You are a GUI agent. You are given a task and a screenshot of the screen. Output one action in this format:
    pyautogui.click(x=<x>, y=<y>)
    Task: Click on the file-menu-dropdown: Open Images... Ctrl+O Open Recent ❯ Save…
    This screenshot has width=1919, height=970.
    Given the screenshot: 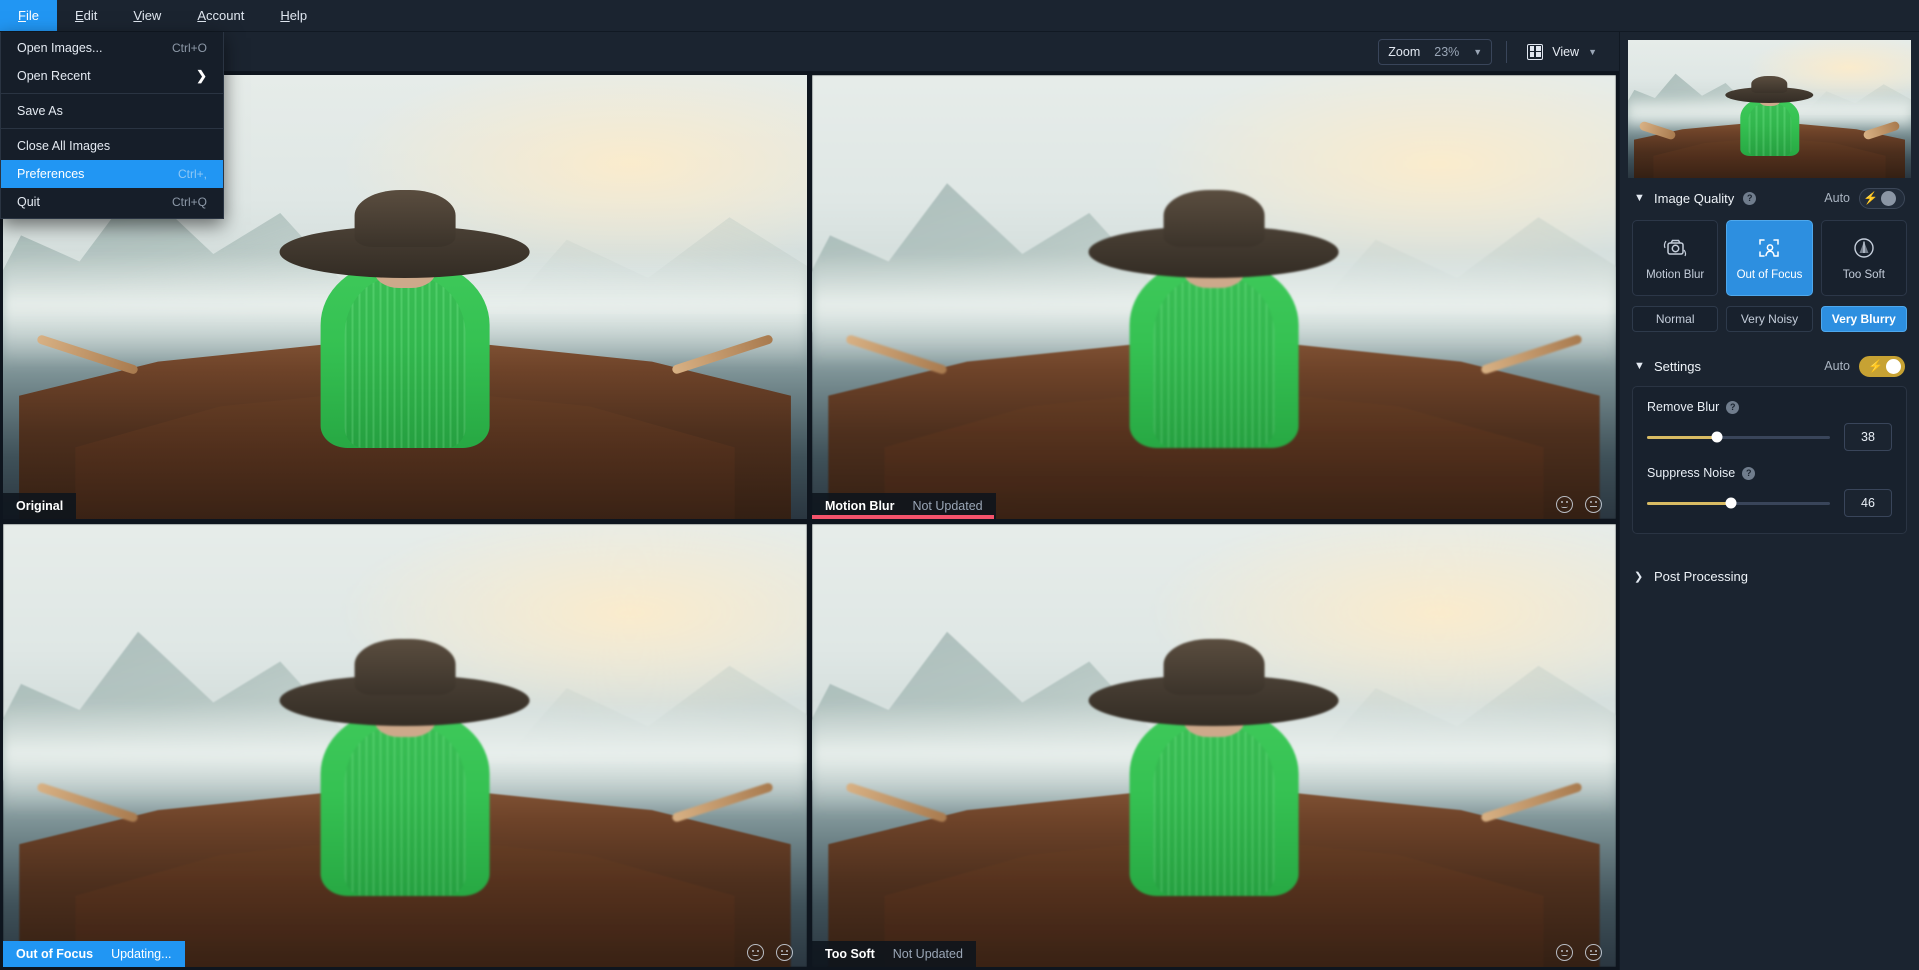 What is the action you would take?
    pyautogui.click(x=112, y=125)
    